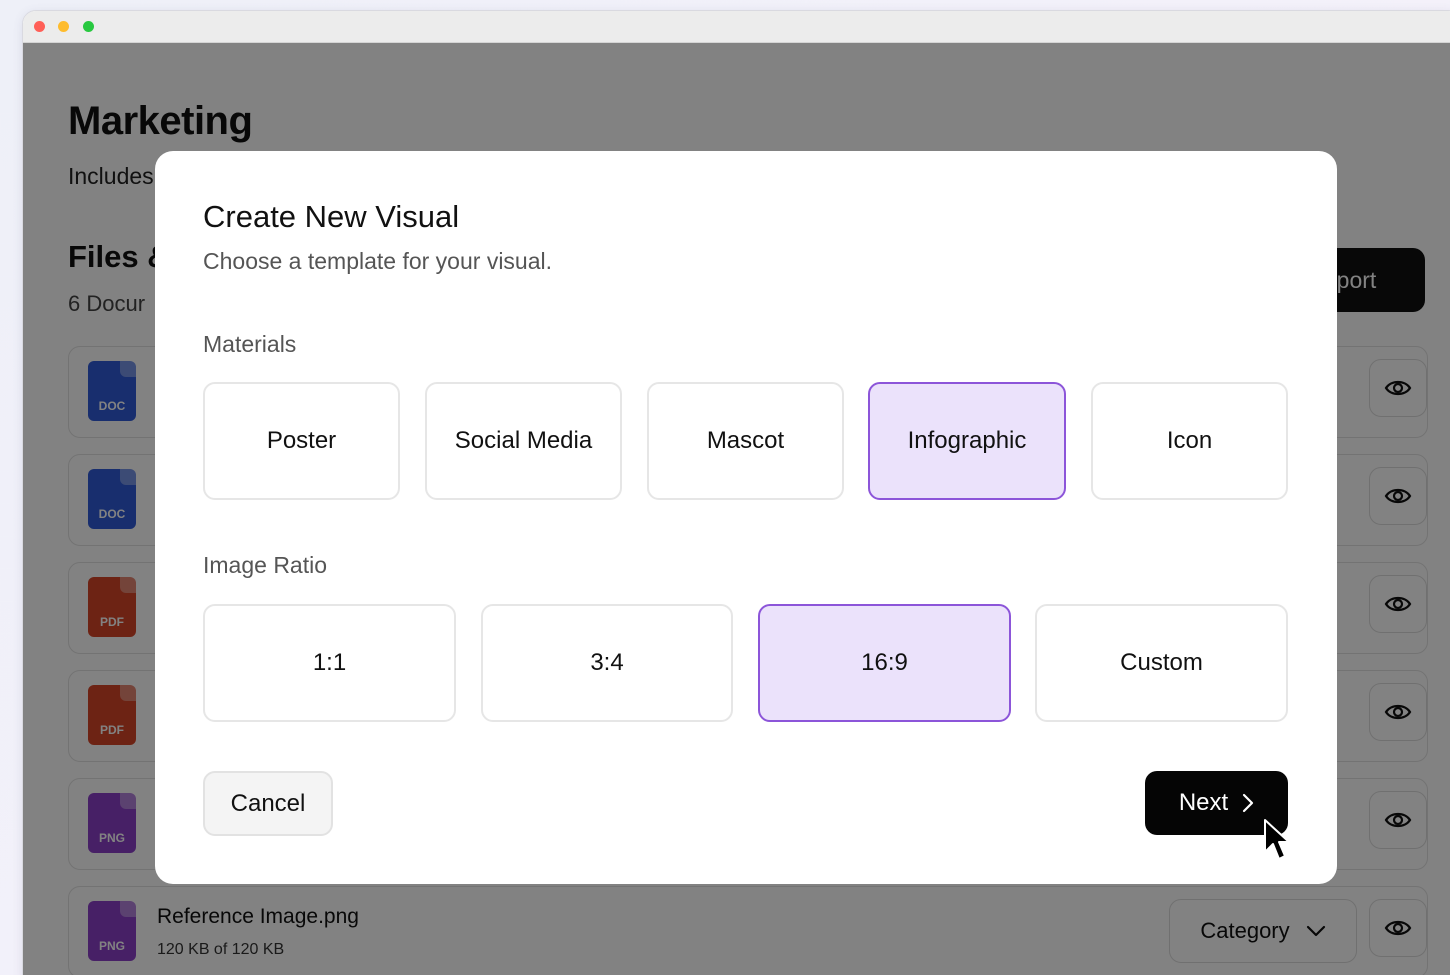  What do you see at coordinates (967, 441) in the screenshot?
I see `material-option-infographic: Infographic` at bounding box center [967, 441].